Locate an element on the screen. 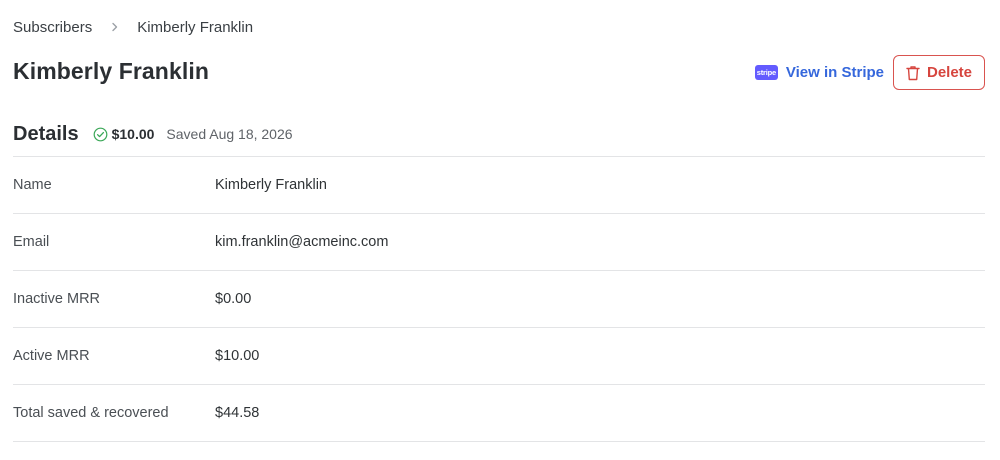 Image resolution: width=1000 pixels, height=460 pixels. chevron-right-icon is located at coordinates (115, 27).